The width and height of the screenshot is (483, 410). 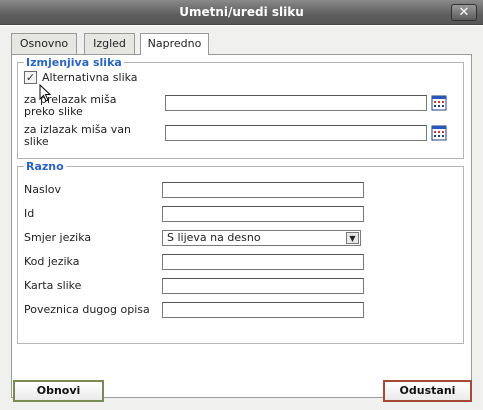 What do you see at coordinates (53, 111) in the screenshot?
I see `mouse-over-label-line2: preko slike` at bounding box center [53, 111].